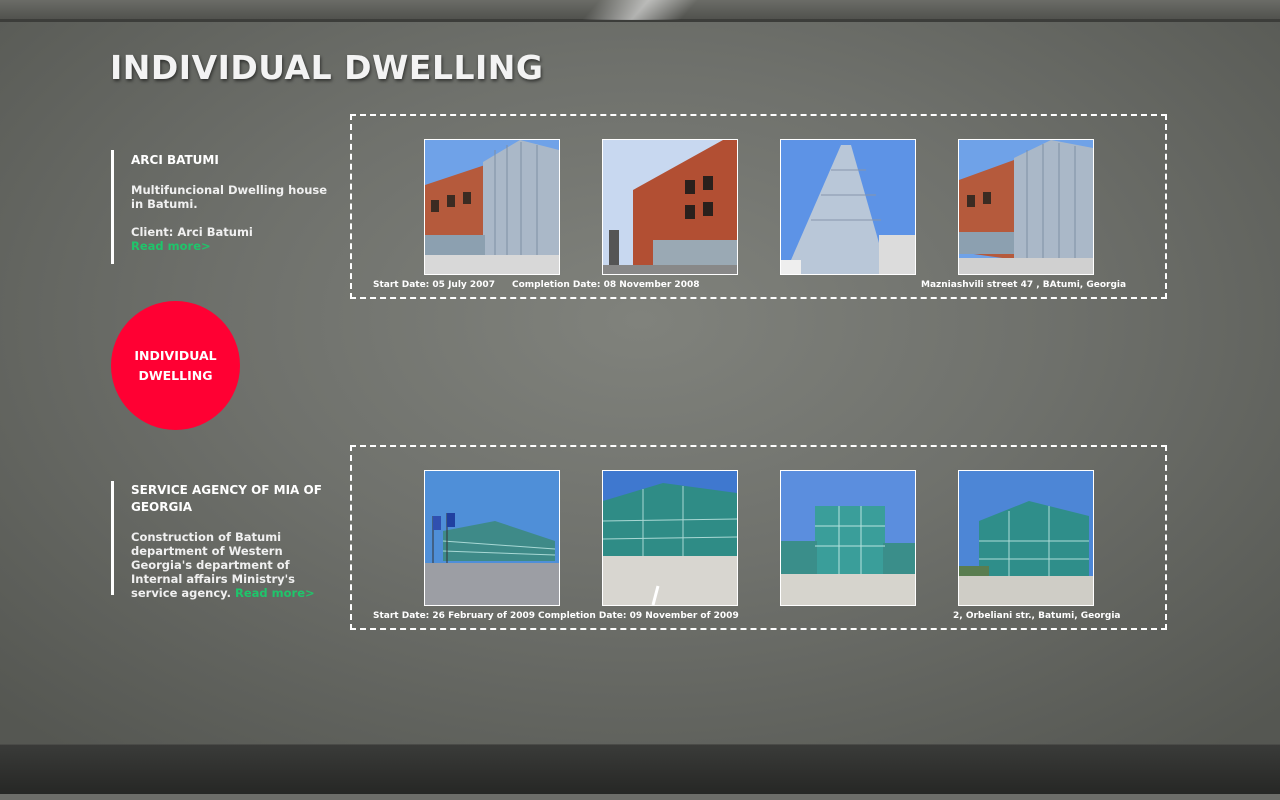  I want to click on top-bar, so click(640, 11).